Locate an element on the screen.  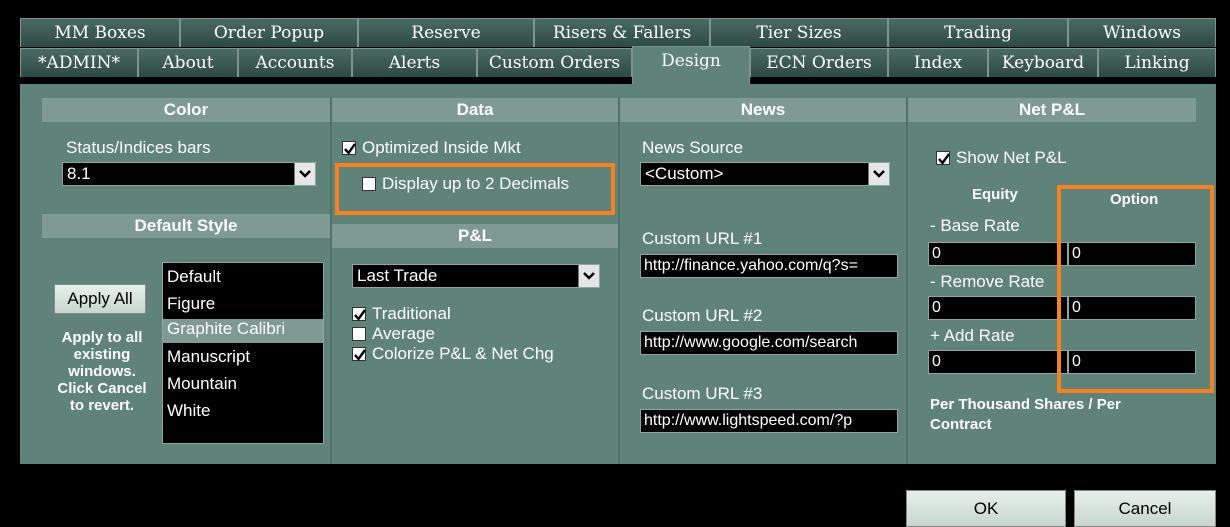
apply-note-line: Apply to all is located at coordinates (102, 337).